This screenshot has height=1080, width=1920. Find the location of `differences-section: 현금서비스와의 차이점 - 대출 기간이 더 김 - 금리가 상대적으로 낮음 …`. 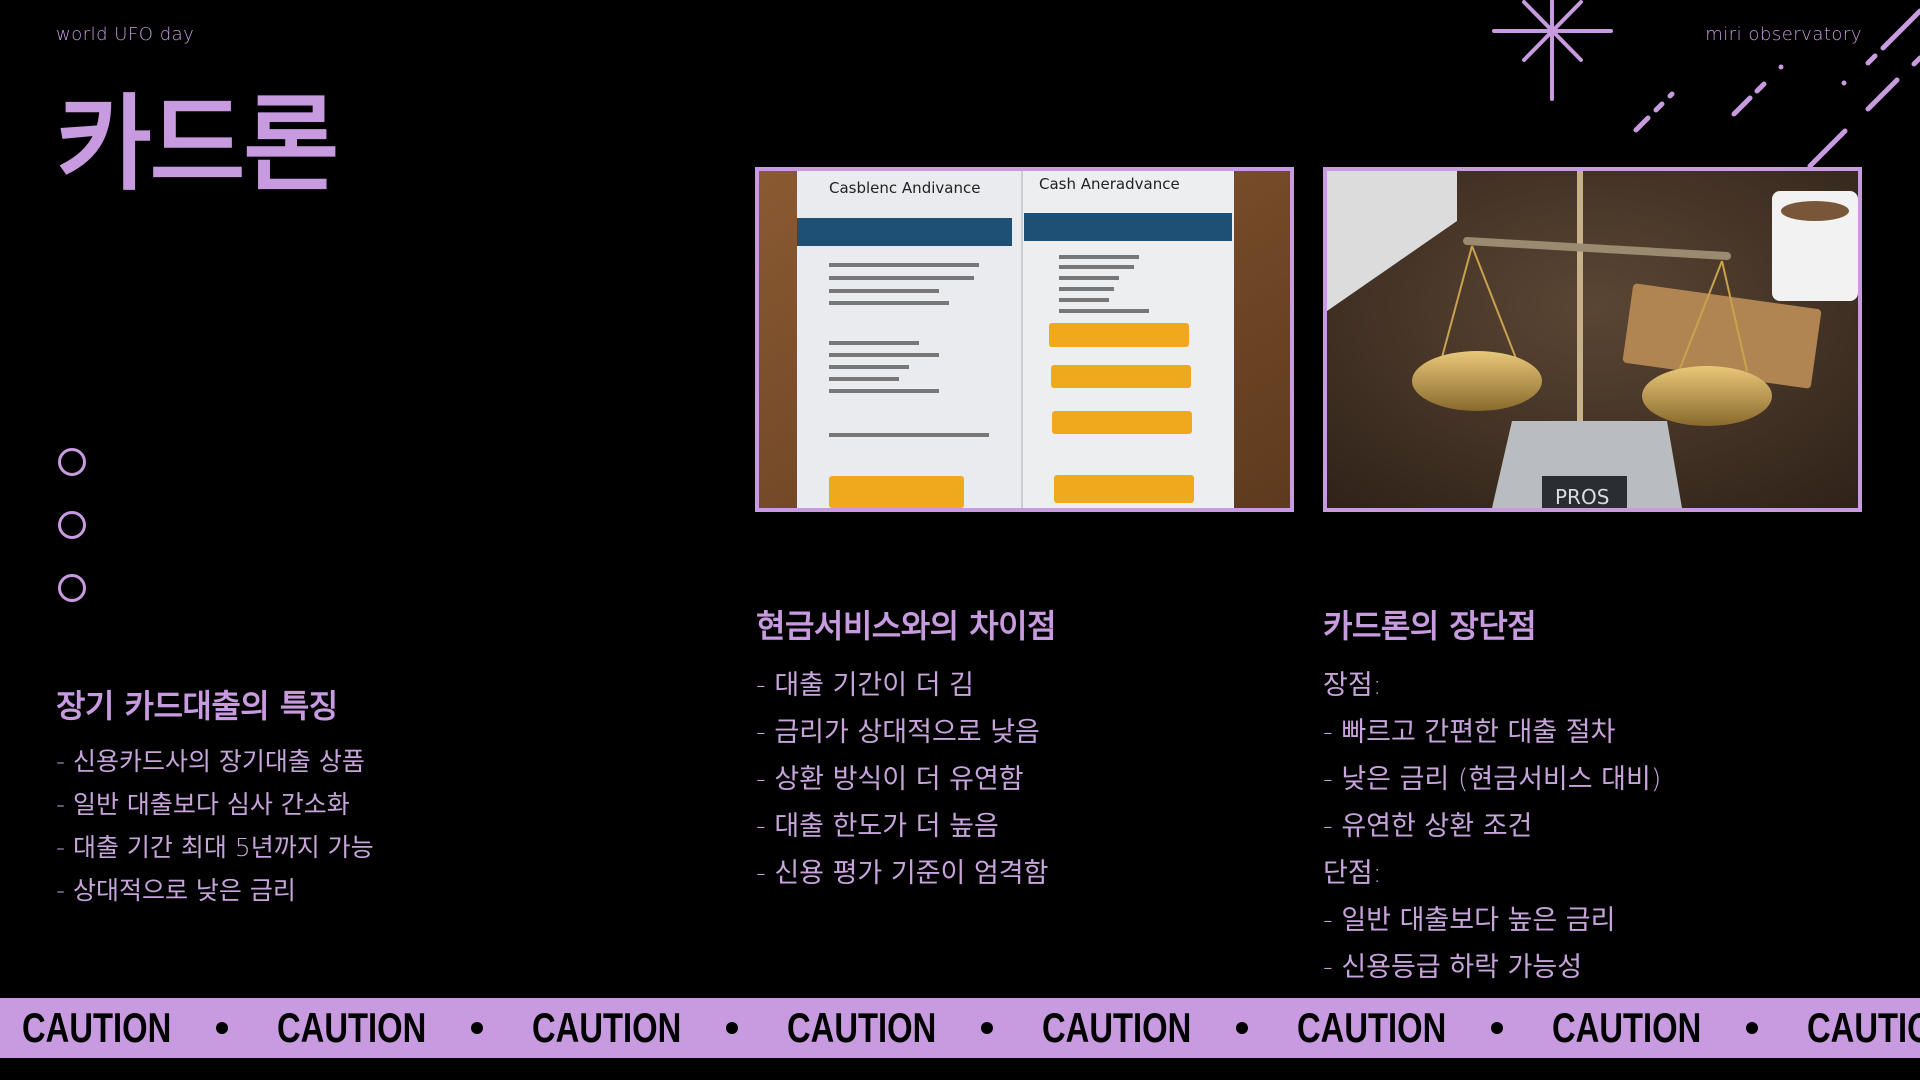

differences-section: 현금서비스와의 차이점 - 대출 기간이 더 김 - 금리가 상대적으로 낮음 … is located at coordinates (906, 751).